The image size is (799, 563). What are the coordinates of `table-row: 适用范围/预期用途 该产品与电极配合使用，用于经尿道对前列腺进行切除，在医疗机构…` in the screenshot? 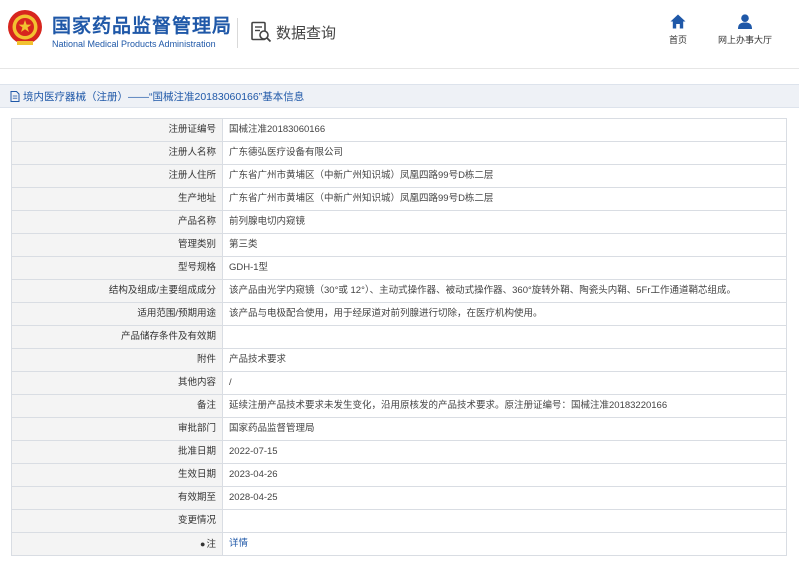 It's located at (399, 314).